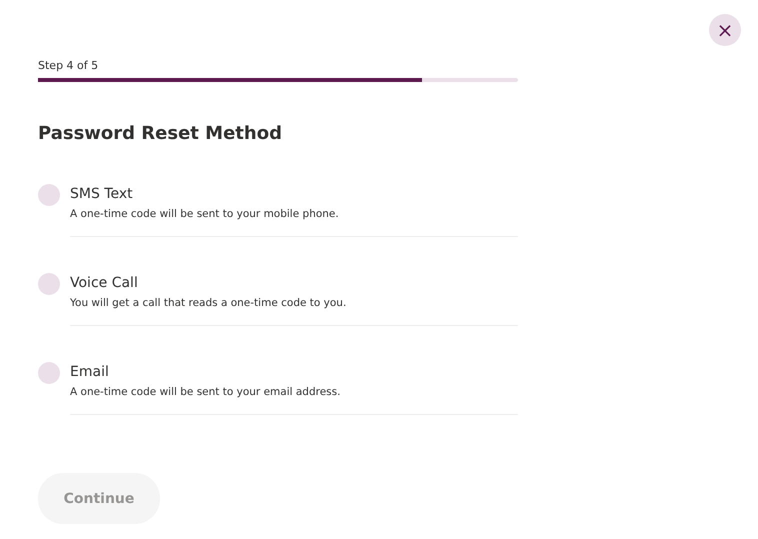 The height and width of the screenshot is (539, 758). What do you see at coordinates (89, 372) in the screenshot?
I see `option-label: Email` at bounding box center [89, 372].